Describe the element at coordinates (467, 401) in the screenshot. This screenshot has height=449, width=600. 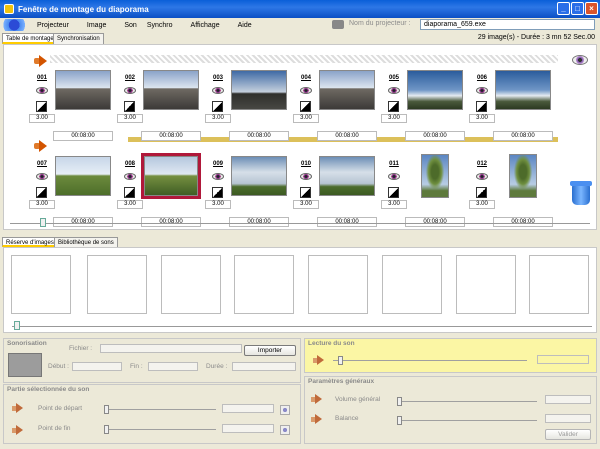
I see `volume-slider` at that location.